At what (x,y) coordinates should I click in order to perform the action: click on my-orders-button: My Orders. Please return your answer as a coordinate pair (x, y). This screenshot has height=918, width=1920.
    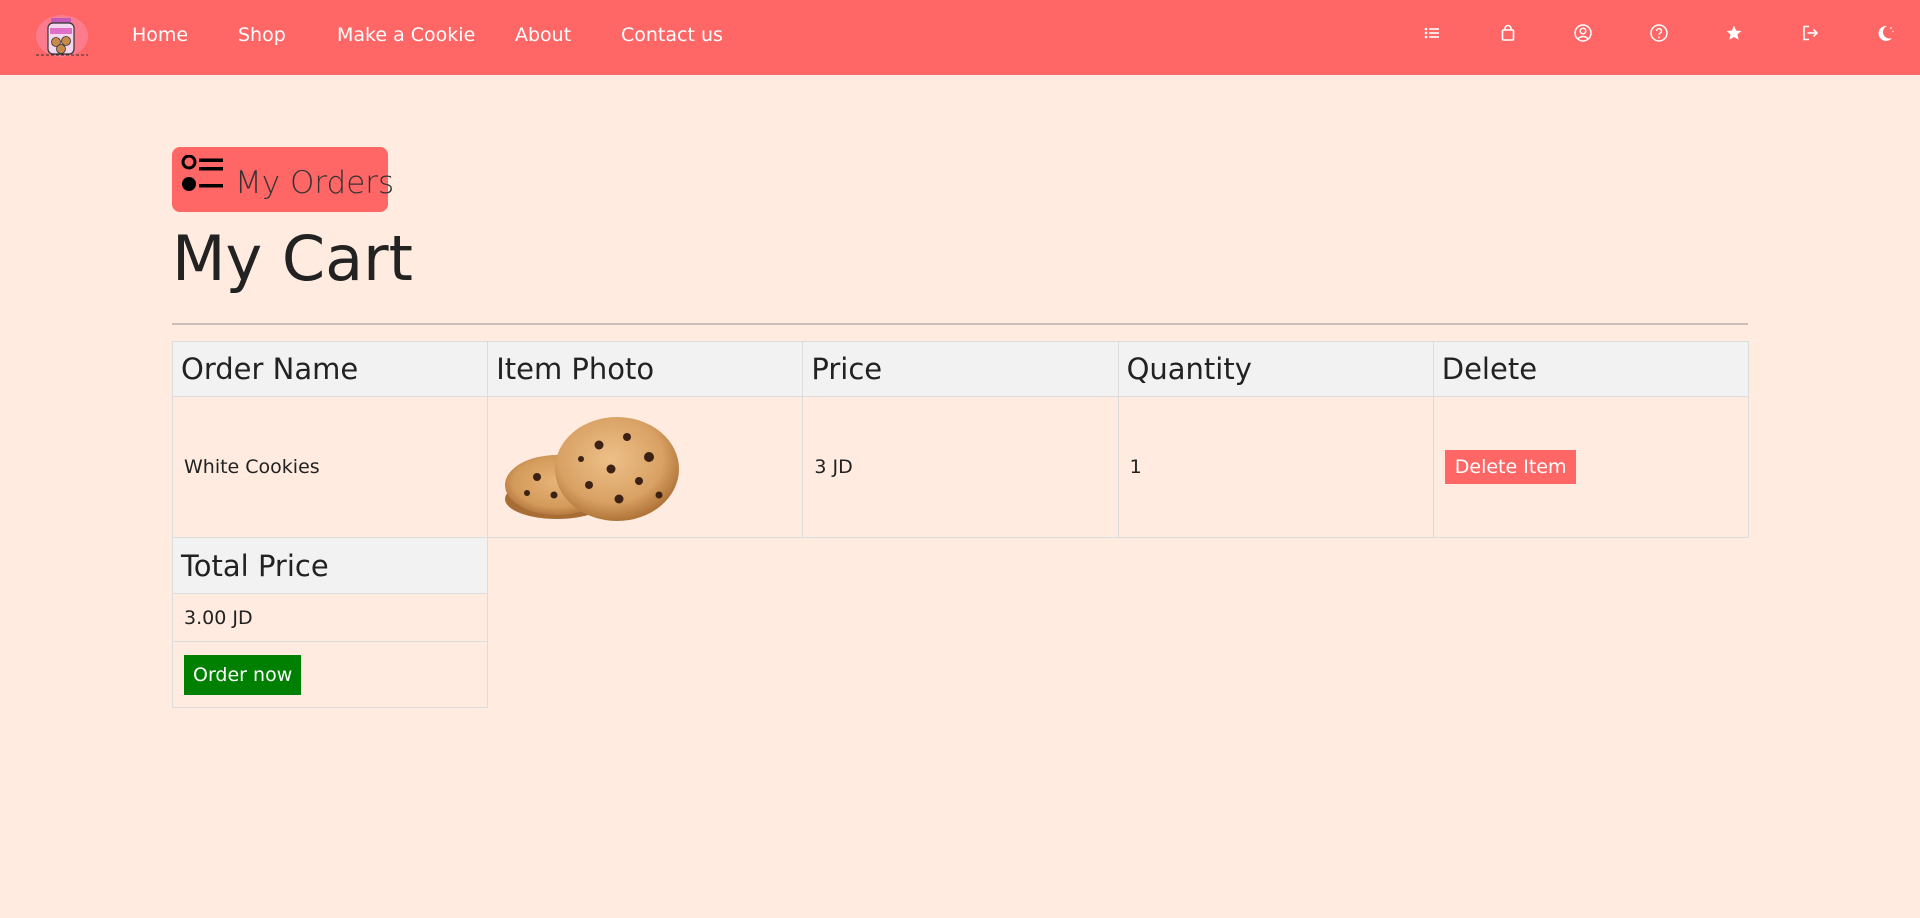
    Looking at the image, I should click on (283, 179).